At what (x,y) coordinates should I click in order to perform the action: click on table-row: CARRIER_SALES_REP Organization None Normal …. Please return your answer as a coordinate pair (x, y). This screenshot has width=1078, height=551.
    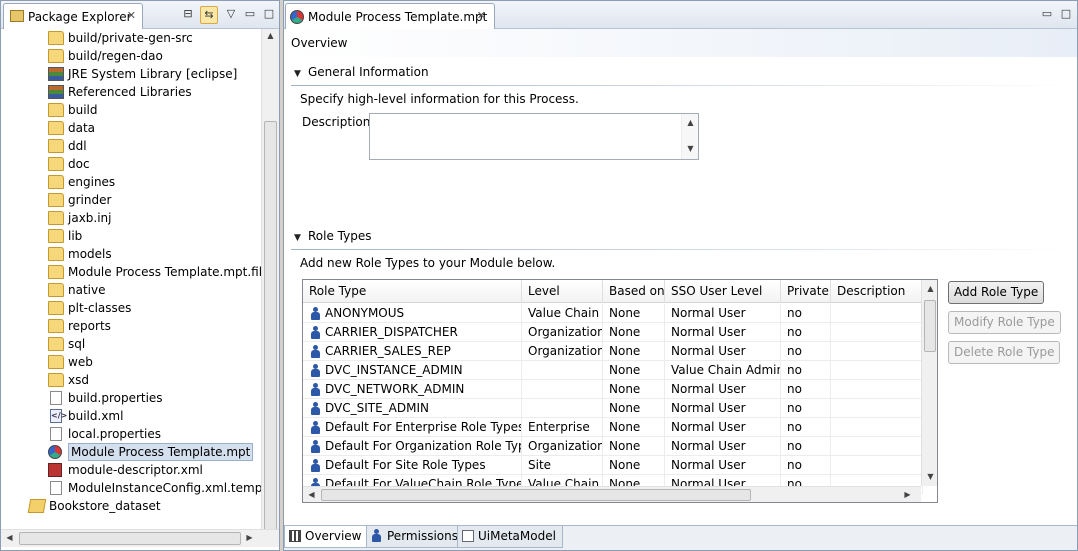
    Looking at the image, I should click on (613, 351).